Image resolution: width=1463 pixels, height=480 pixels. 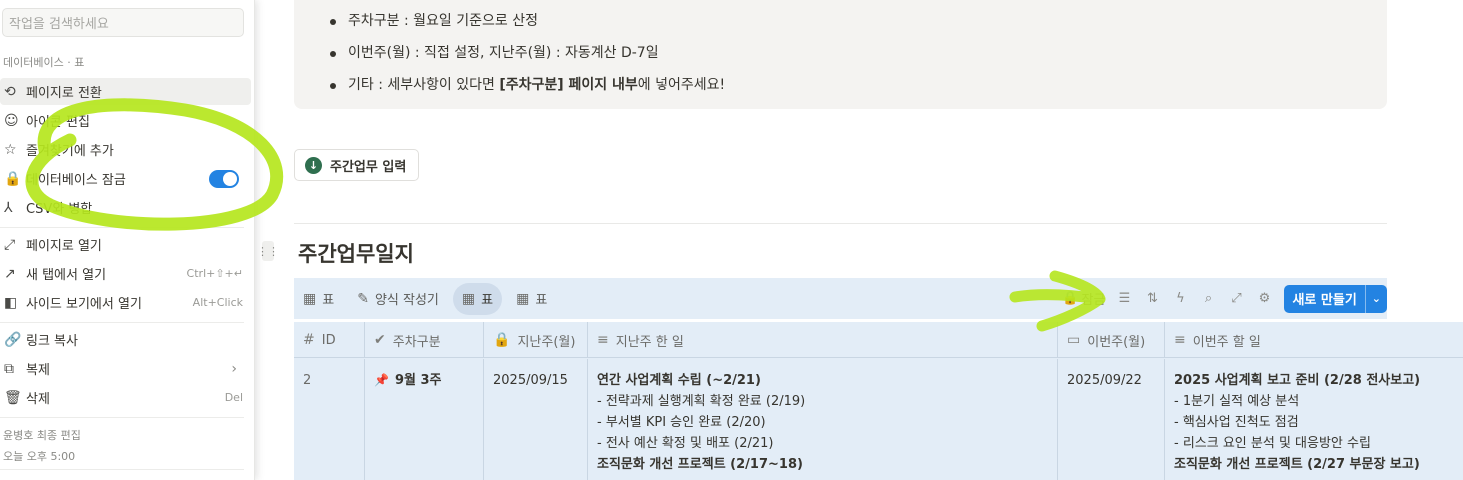 What do you see at coordinates (125, 244) in the screenshot?
I see `menu-item-open-as-page: ⤢ 페이지로 열기` at bounding box center [125, 244].